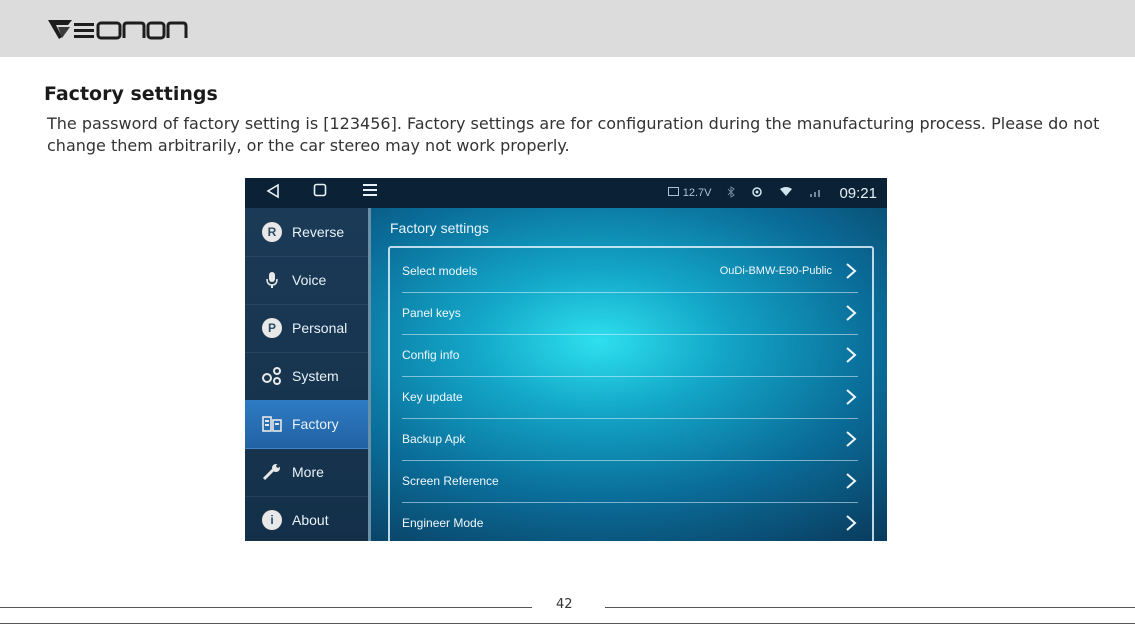 This screenshot has width=1135, height=625. Describe the element at coordinates (266, 607) in the screenshot. I see `footer-divider-left` at that location.